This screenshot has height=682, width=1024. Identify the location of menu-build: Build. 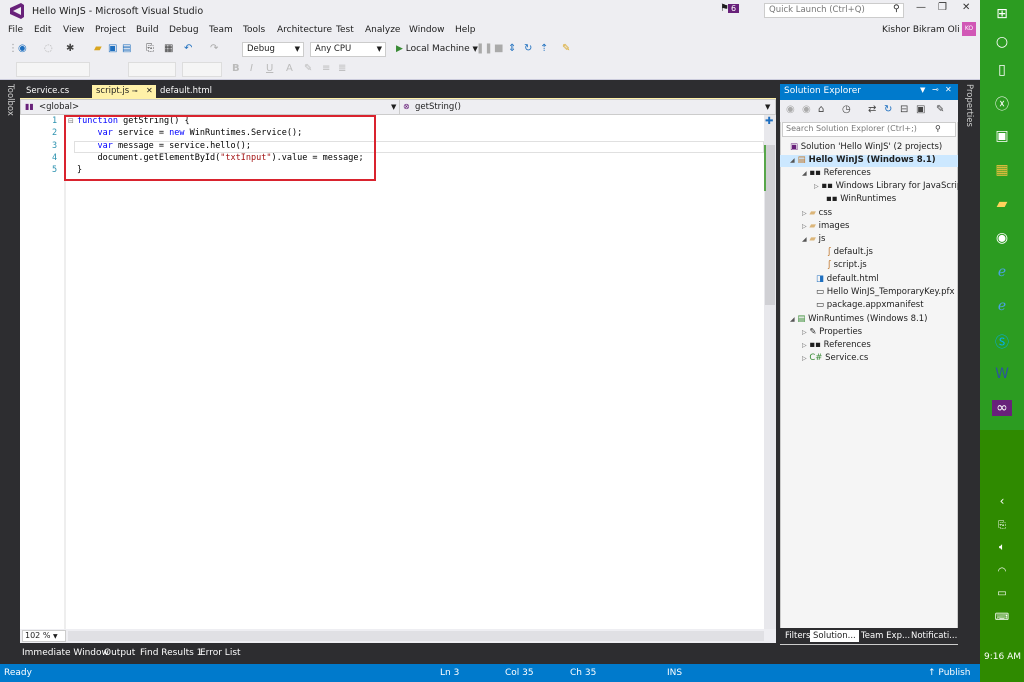
(147, 30).